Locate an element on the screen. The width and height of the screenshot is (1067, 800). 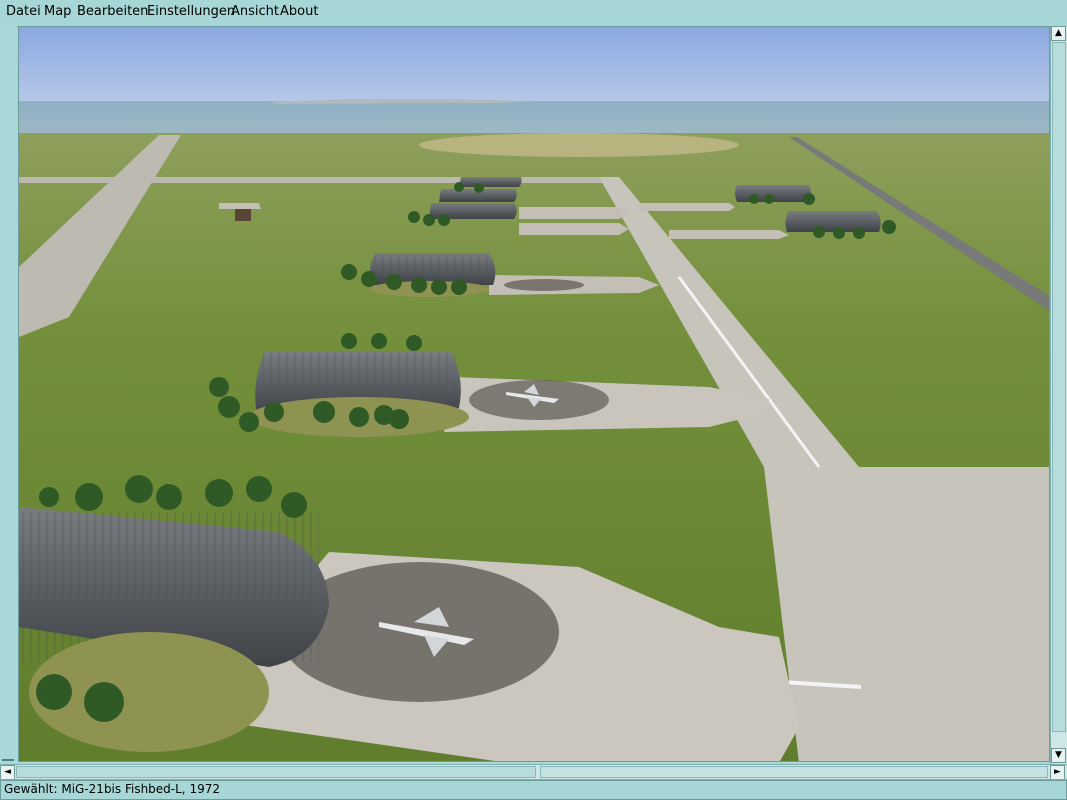
sky is located at coordinates (534, 65).